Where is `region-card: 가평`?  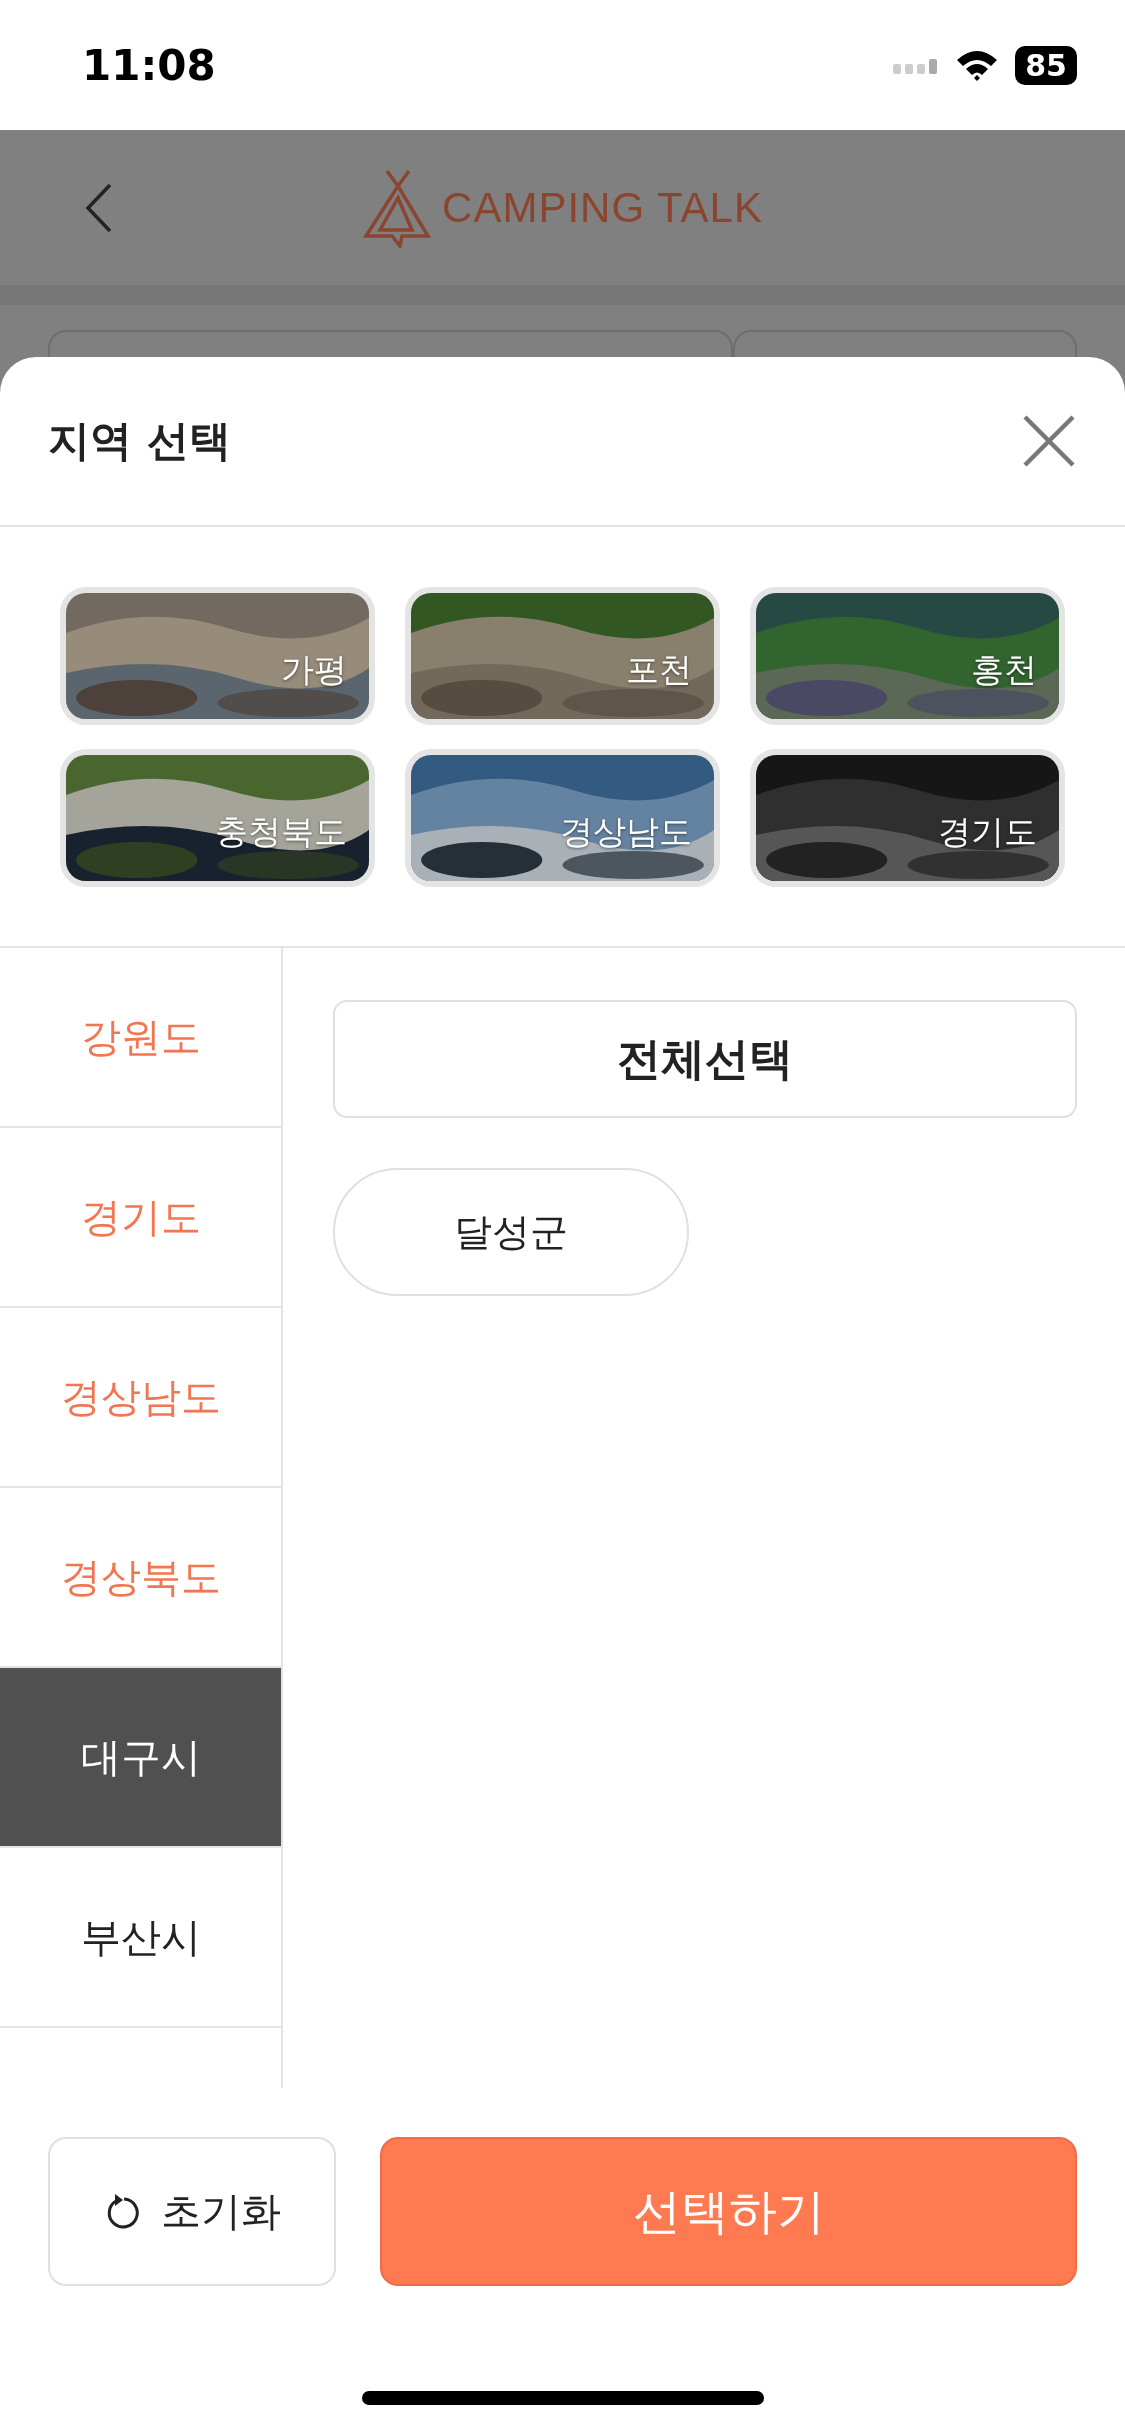
region-card: 가평 is located at coordinates (217, 656).